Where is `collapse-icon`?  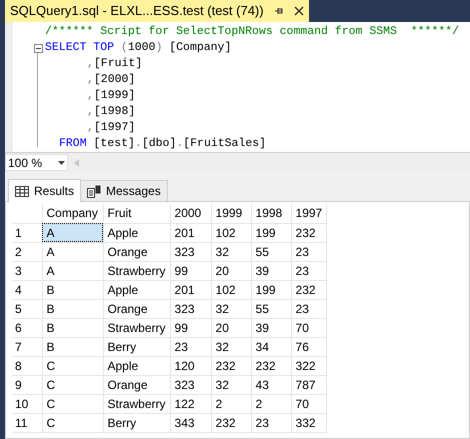 collapse-icon is located at coordinates (38, 48).